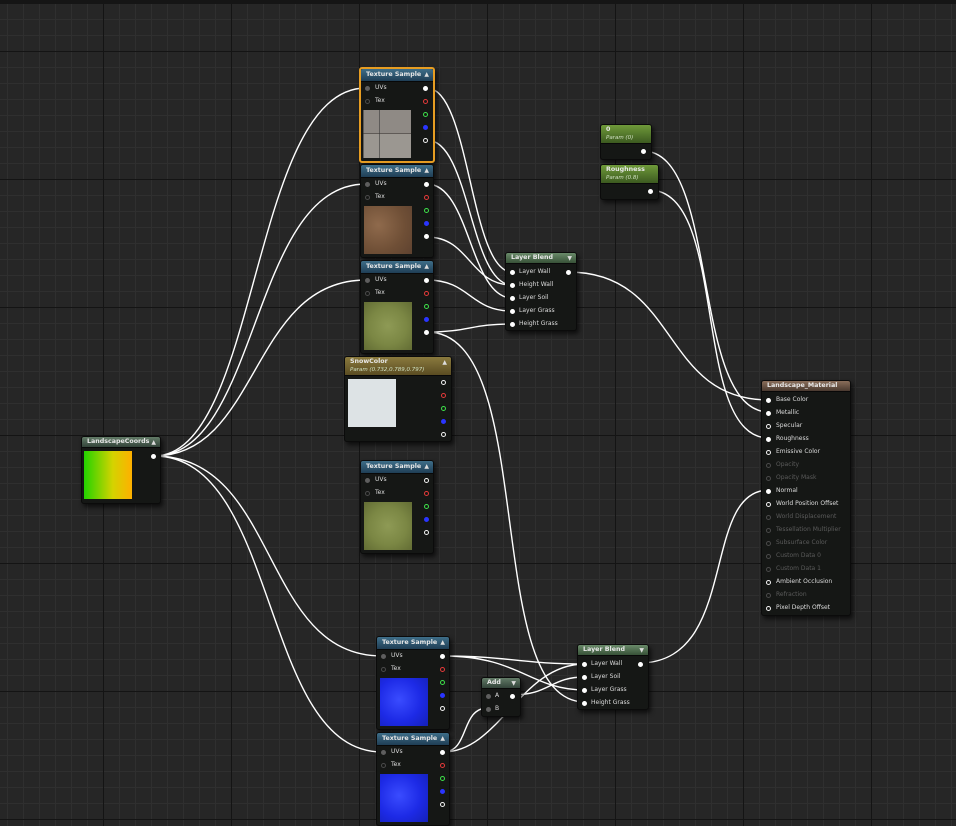  What do you see at coordinates (397, 507) in the screenshot?
I see `texture-sample-node-4: Texture Sample ▲ UVs Tex` at bounding box center [397, 507].